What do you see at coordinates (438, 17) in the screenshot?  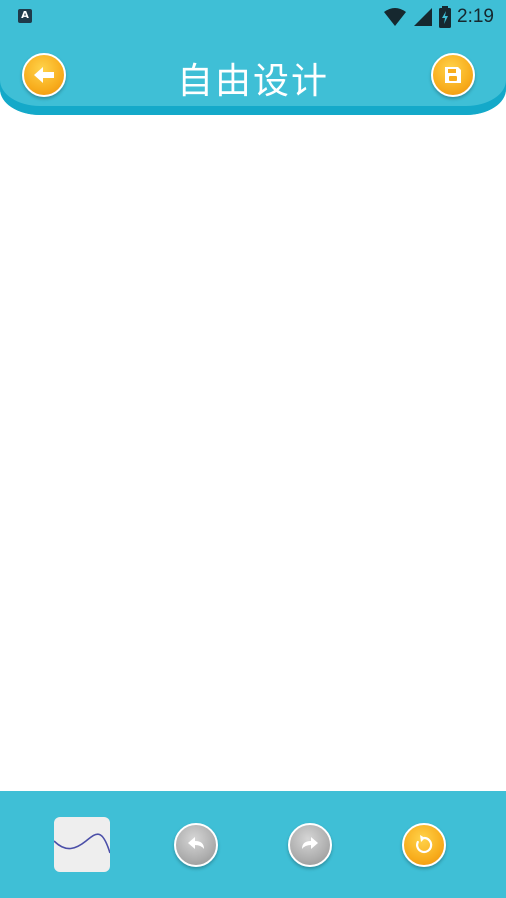 I see `status-bar-right: 2:19` at bounding box center [438, 17].